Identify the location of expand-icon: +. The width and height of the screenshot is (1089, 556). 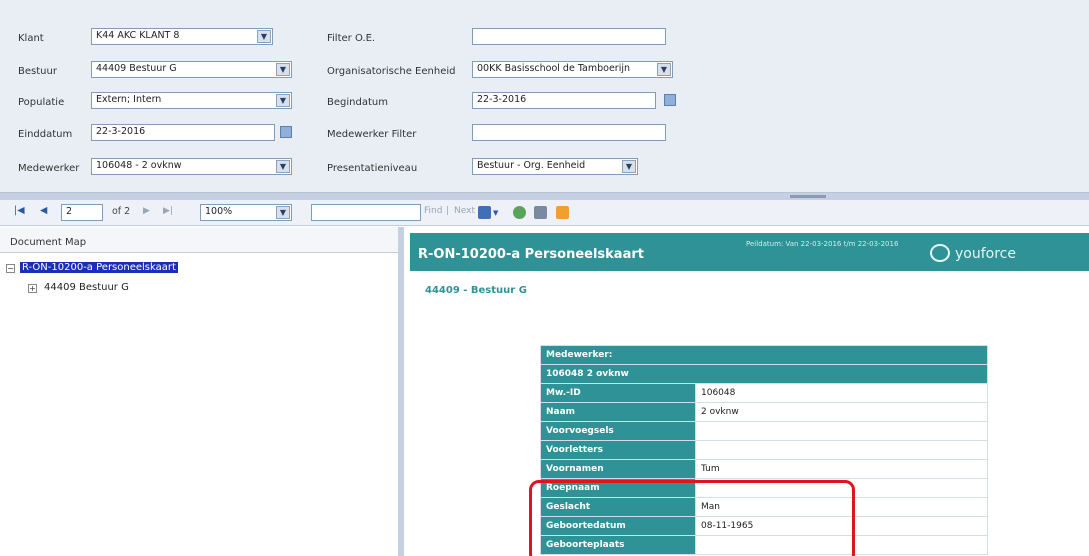
(32, 288).